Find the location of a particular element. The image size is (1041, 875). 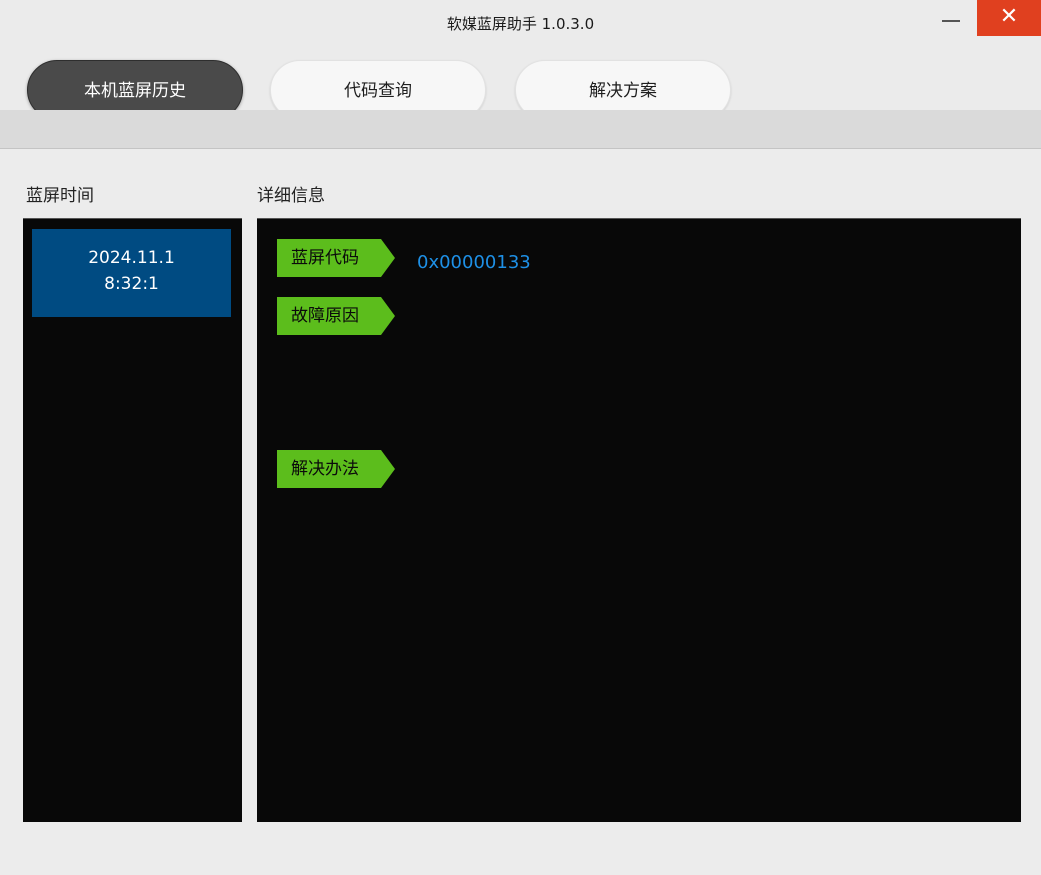

close-button: ✕ is located at coordinates (1009, 18).